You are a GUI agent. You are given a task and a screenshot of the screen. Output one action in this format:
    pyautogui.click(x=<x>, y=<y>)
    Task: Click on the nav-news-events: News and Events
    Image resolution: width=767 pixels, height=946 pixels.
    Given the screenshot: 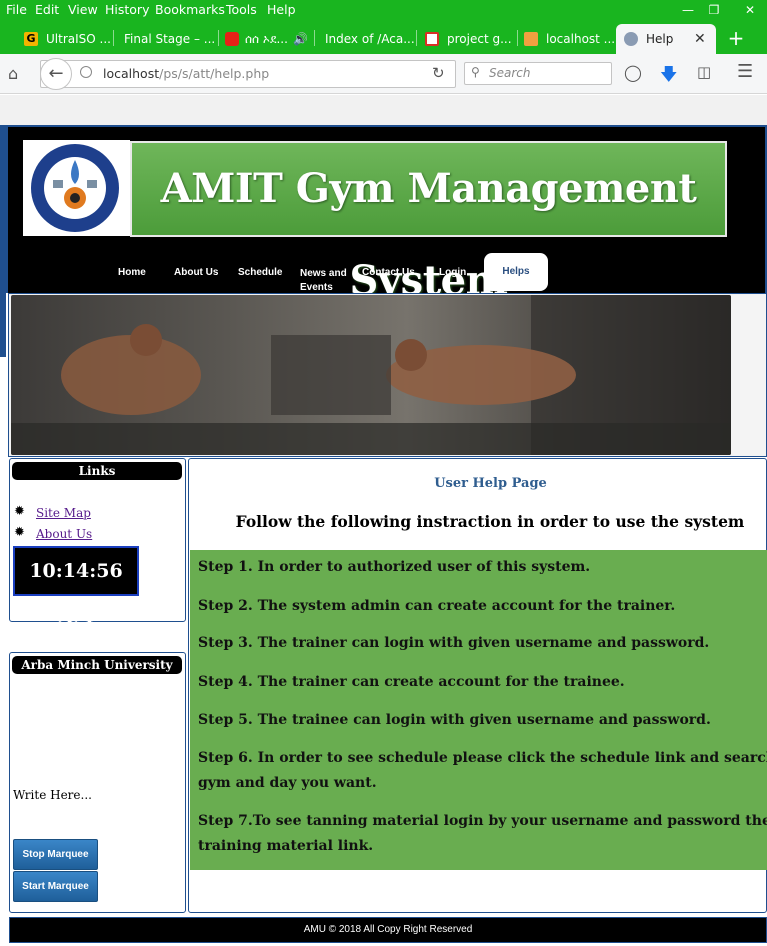 What is the action you would take?
    pyautogui.click(x=327, y=281)
    